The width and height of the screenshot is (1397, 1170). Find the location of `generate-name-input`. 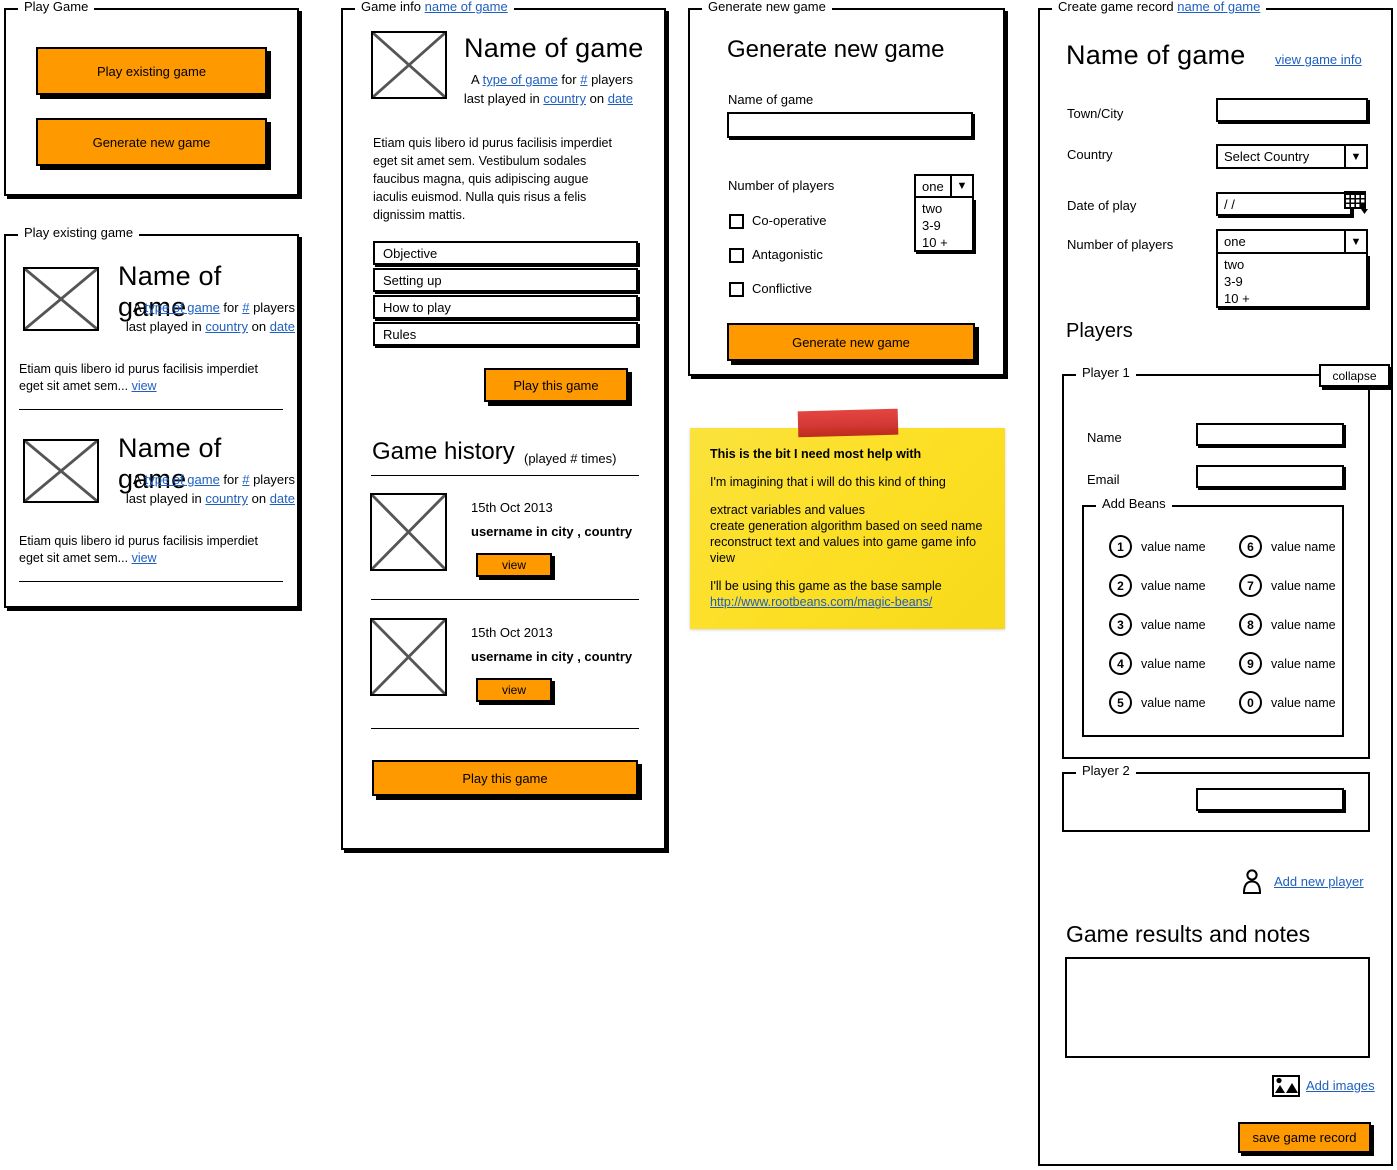

generate-name-input is located at coordinates (850, 125).